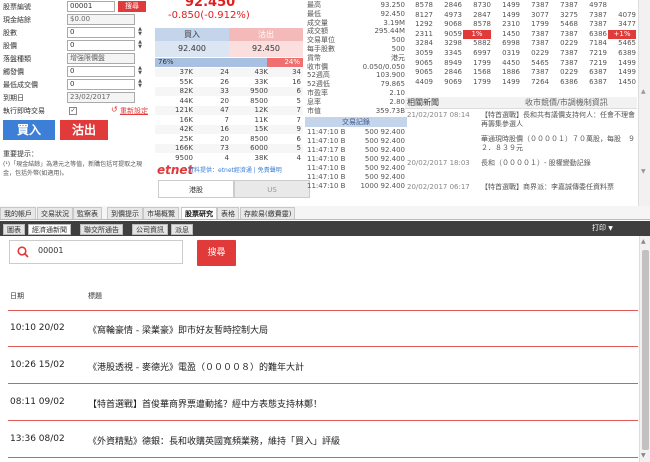  Describe the element at coordinates (272, 189) in the screenshot. I see `tab-us-stock: US` at that location.